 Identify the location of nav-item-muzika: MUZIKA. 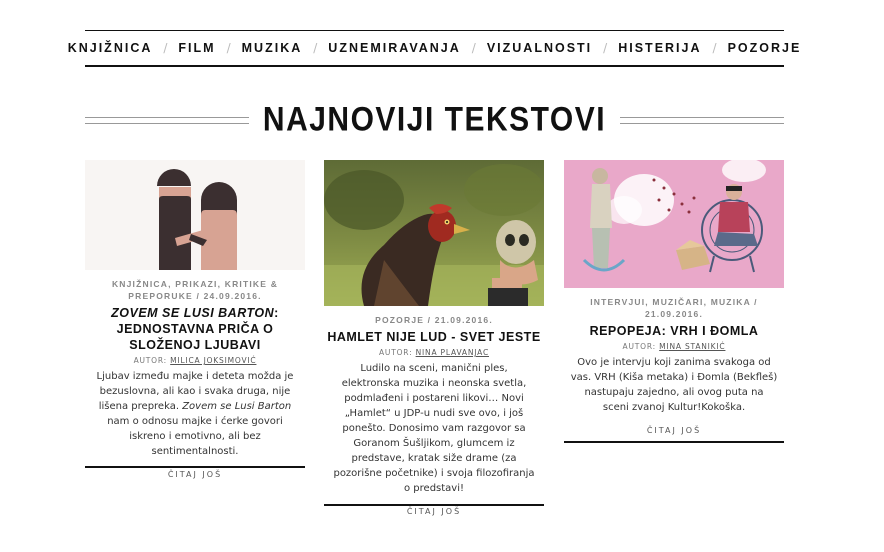
(272, 48).